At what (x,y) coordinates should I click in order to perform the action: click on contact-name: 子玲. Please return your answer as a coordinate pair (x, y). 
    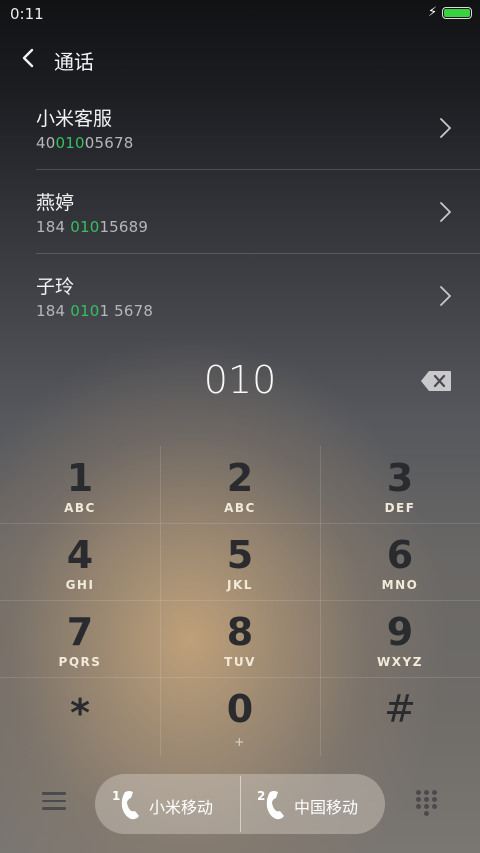
    Looking at the image, I should click on (55, 287).